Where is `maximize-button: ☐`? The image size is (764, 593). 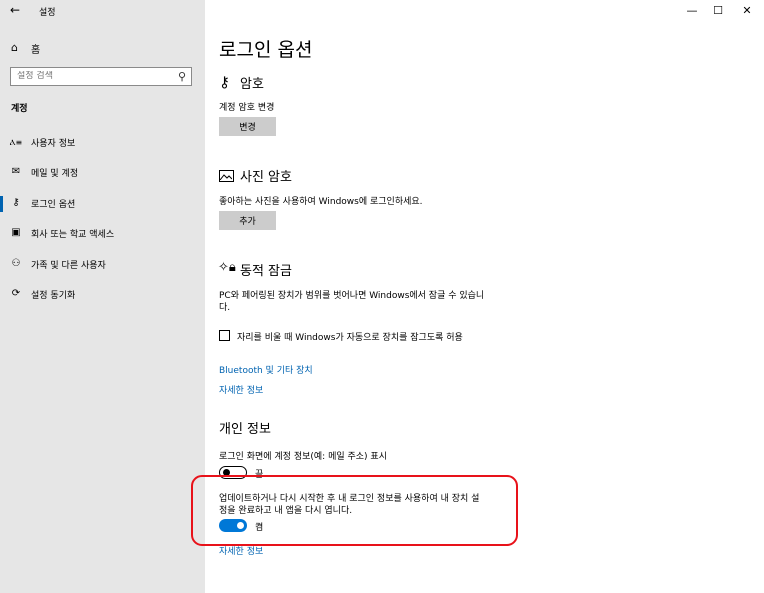
maximize-button: ☐ is located at coordinates (718, 10).